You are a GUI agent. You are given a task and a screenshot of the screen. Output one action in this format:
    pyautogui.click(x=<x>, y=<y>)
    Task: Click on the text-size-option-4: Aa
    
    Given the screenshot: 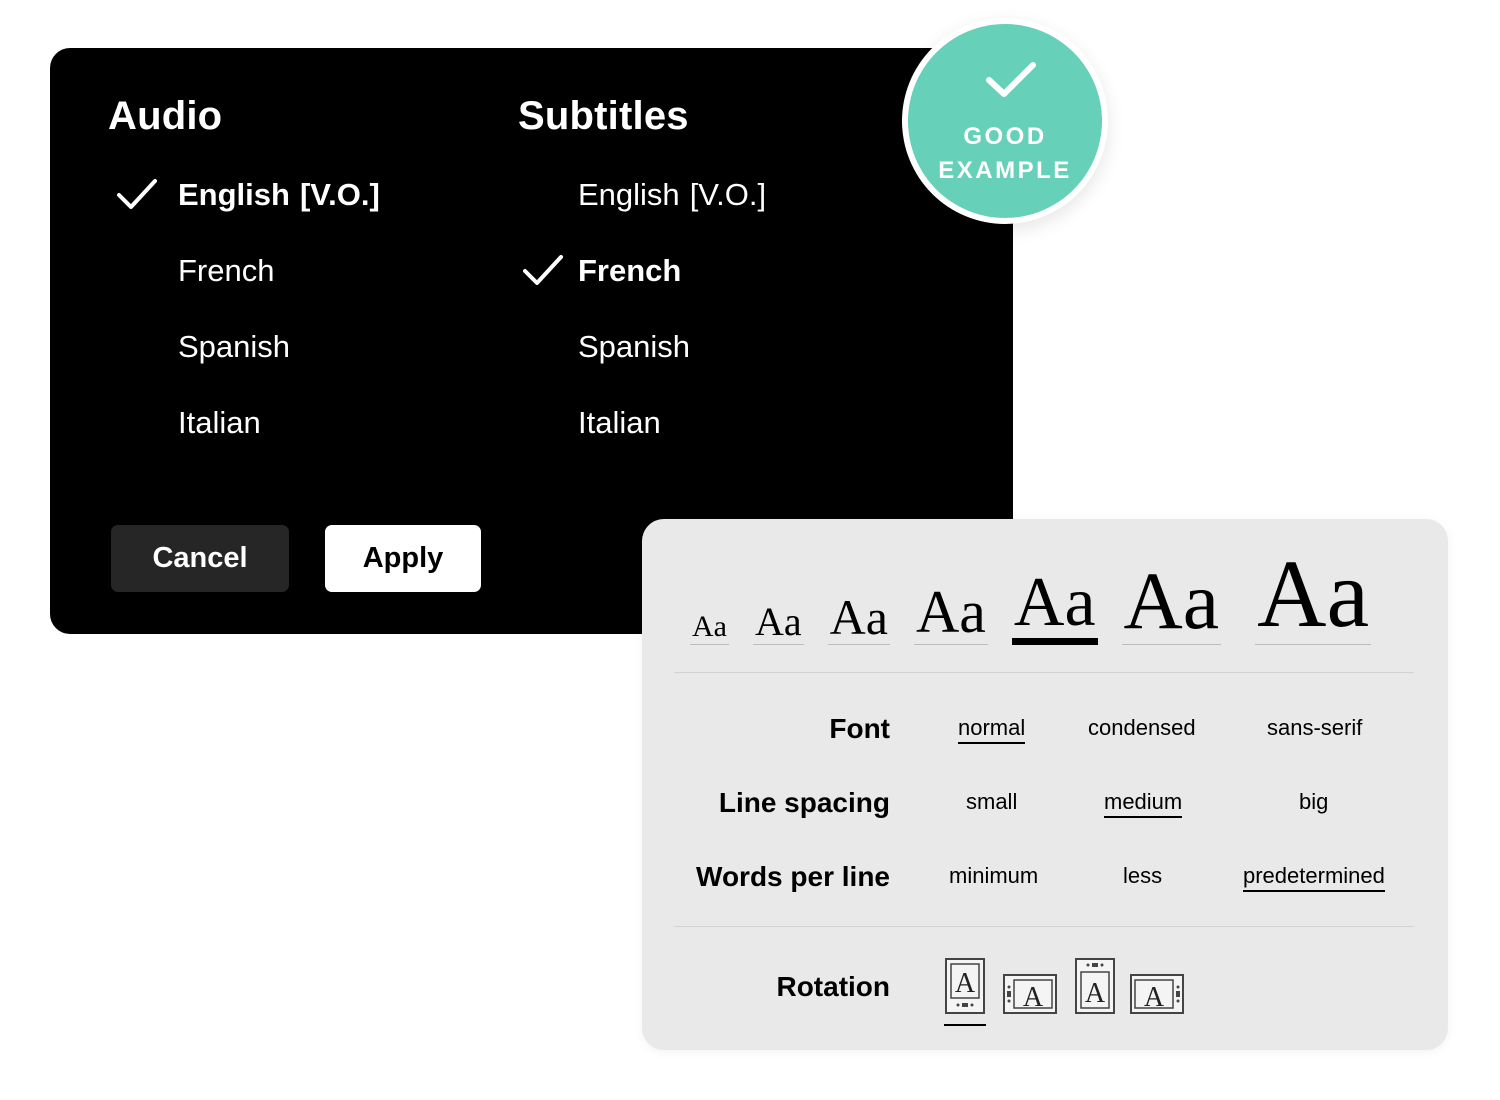 What is the action you would take?
    pyautogui.click(x=950, y=613)
    